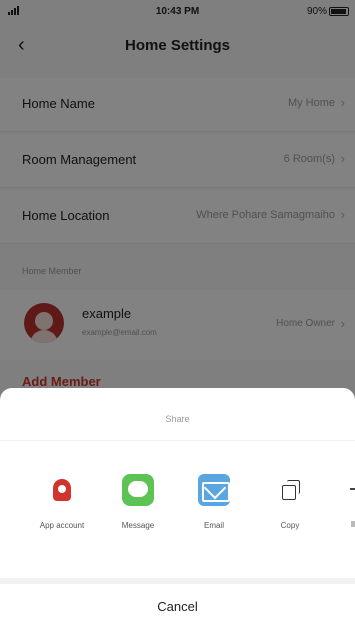 The image size is (355, 635). Describe the element at coordinates (177, 440) in the screenshot. I see `divider` at that location.